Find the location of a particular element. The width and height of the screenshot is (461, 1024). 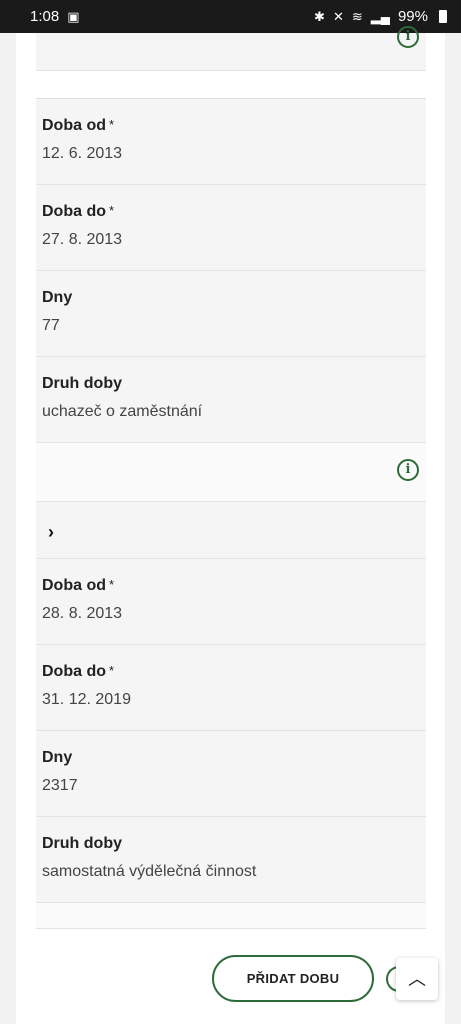

field-doba-od: Doba od * 12. 6. 2013 is located at coordinates (231, 142).